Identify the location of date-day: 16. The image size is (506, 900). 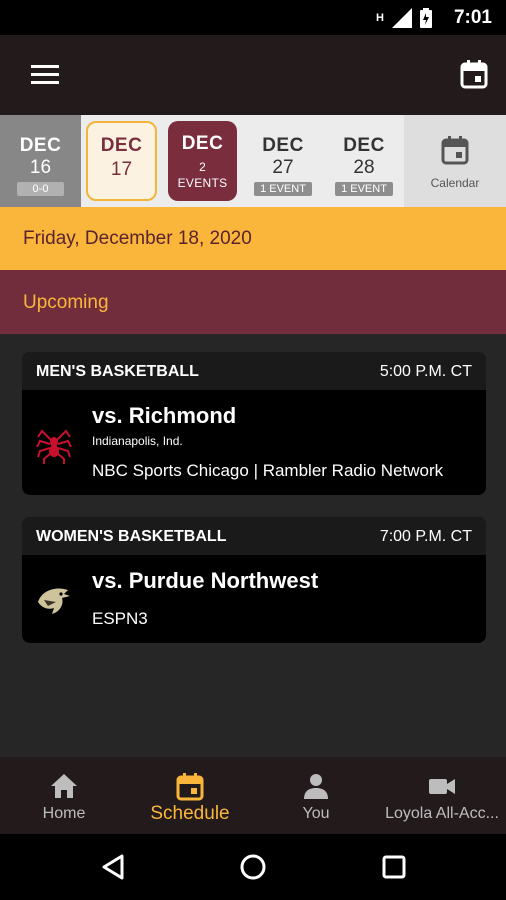
(40, 167).